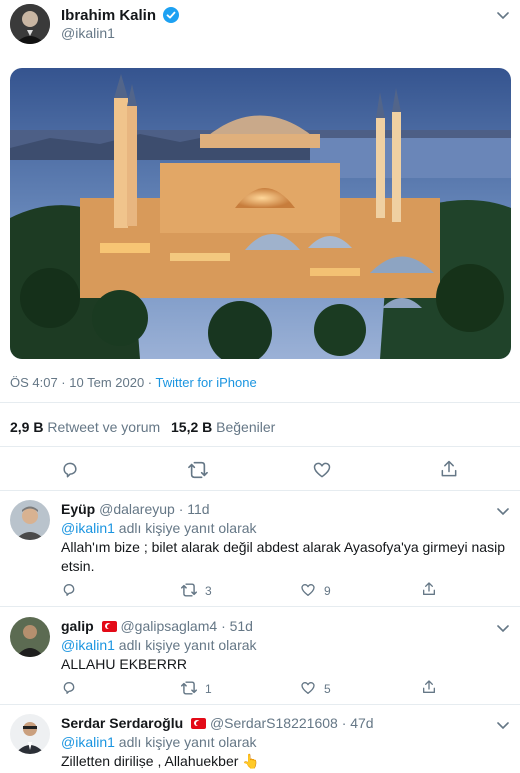  What do you see at coordinates (78, 566) in the screenshot?
I see `reply-text: etsin.` at bounding box center [78, 566].